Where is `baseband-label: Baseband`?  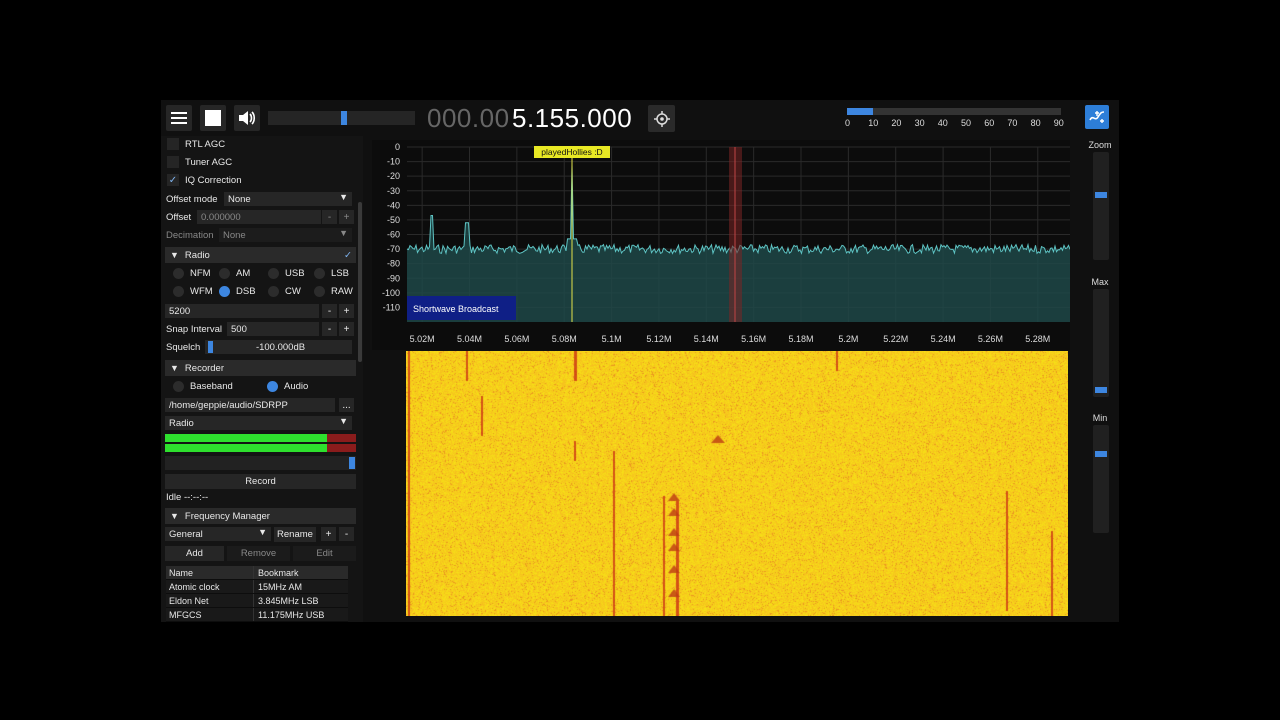
baseband-label: Baseband is located at coordinates (211, 386).